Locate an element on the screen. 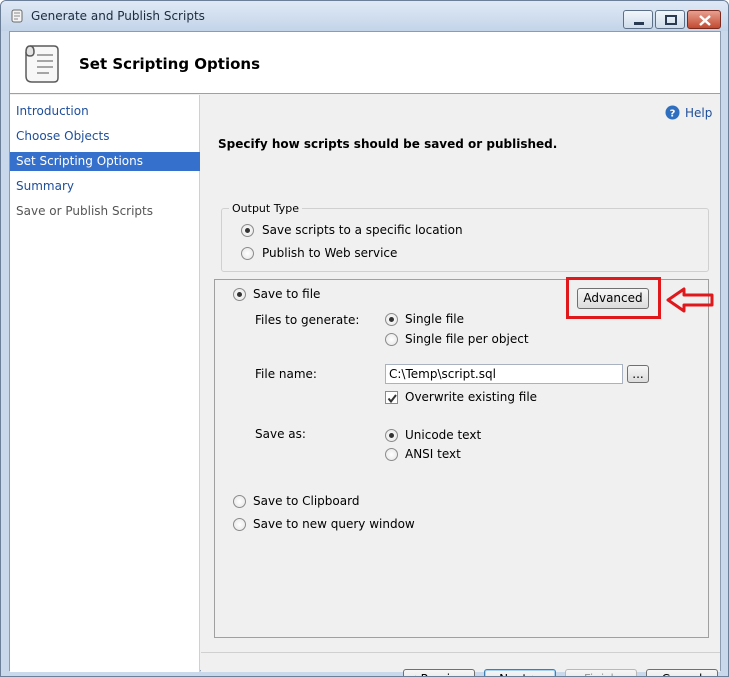 This screenshot has height=677, width=729. close-button is located at coordinates (704, 19).